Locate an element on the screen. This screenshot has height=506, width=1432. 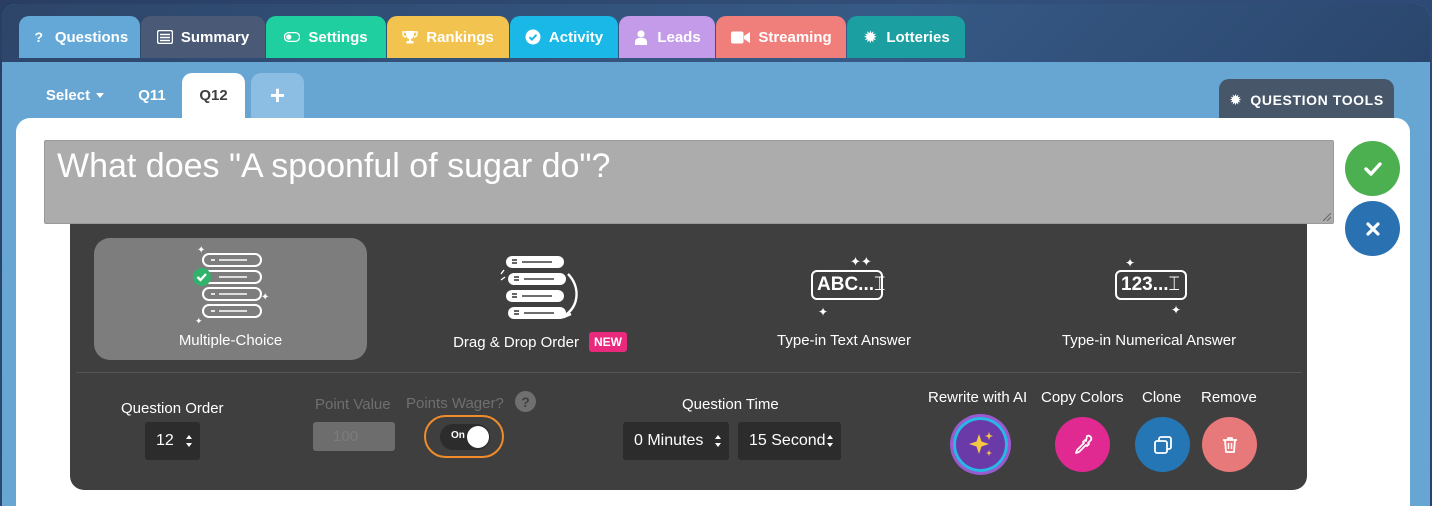
minutes-value: 0 Minutes is located at coordinates (669, 440).